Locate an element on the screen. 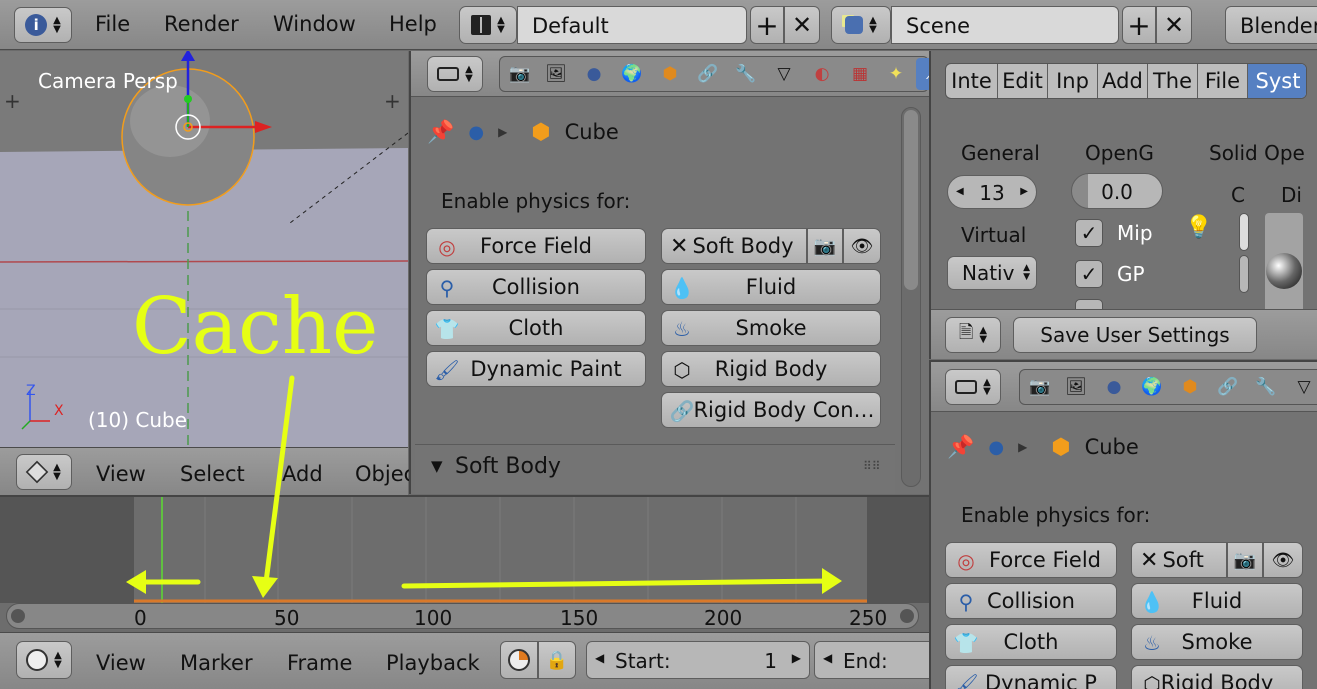  fluid-button: 💧 Fluid is located at coordinates (771, 287).